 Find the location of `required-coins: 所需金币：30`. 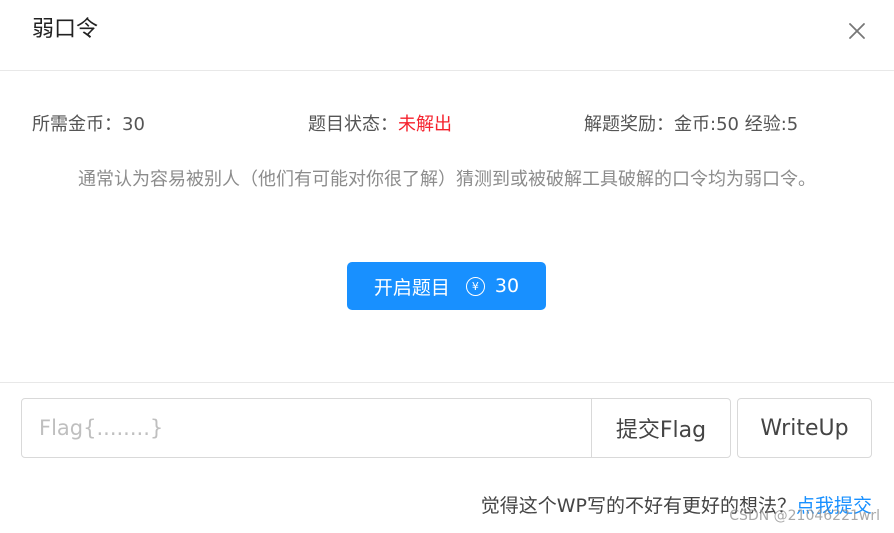

required-coins: 所需金币：30 is located at coordinates (88, 125).